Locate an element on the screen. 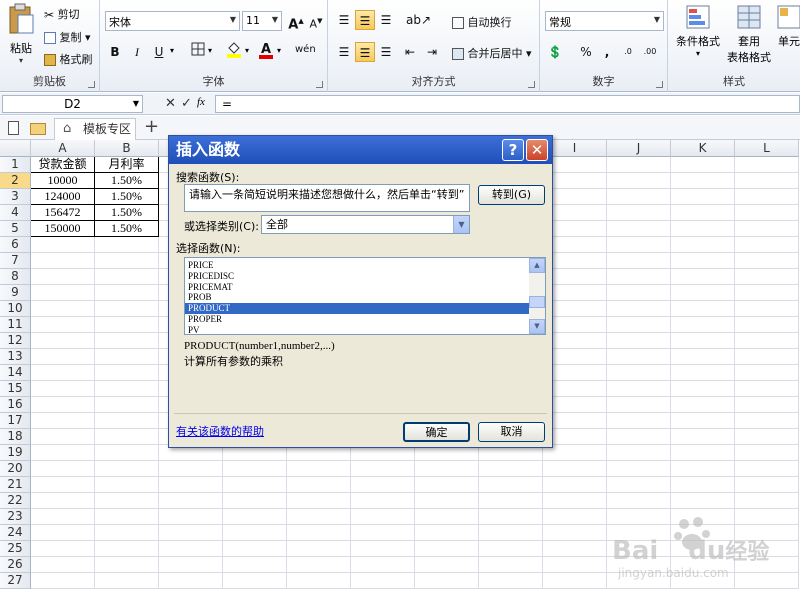 This screenshot has width=800, height=600. row-header-23: 23 is located at coordinates (15, 517).